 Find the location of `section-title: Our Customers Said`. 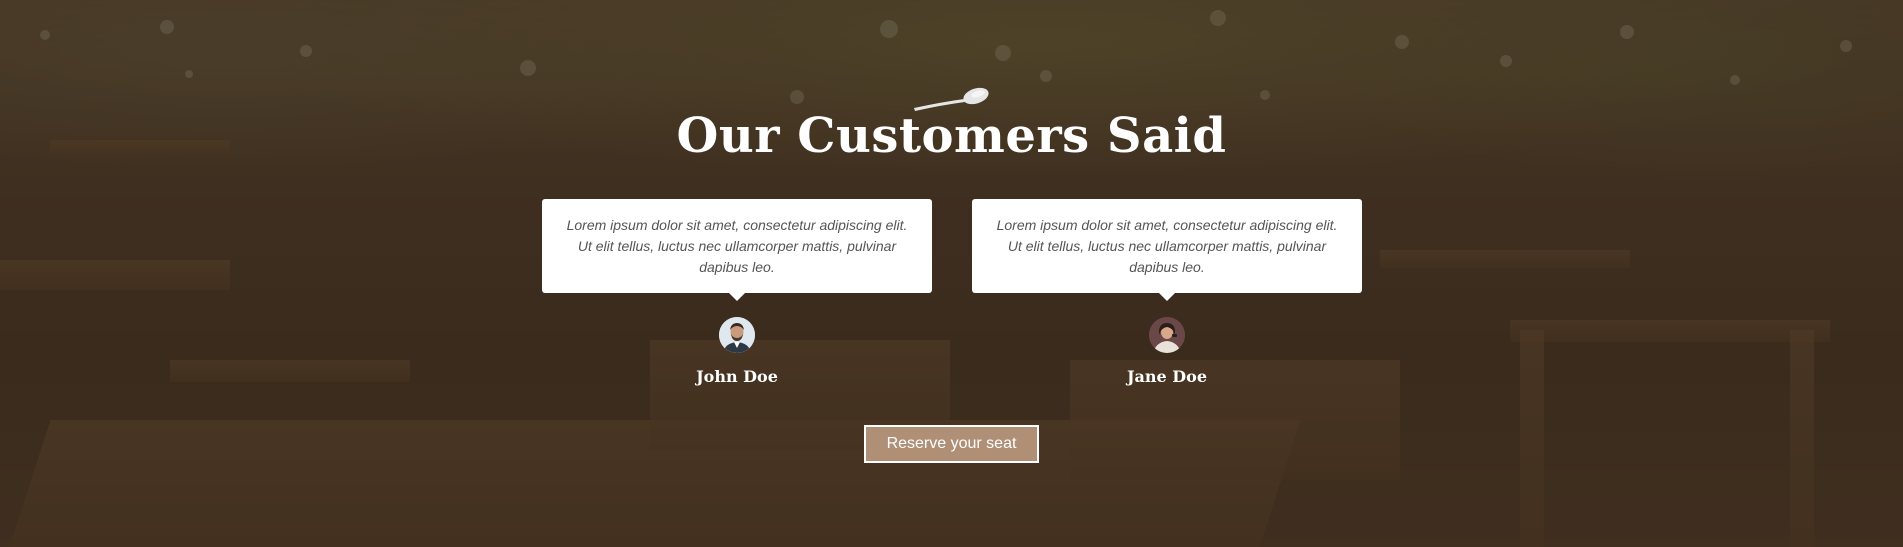

section-title: Our Customers Said is located at coordinates (951, 136).